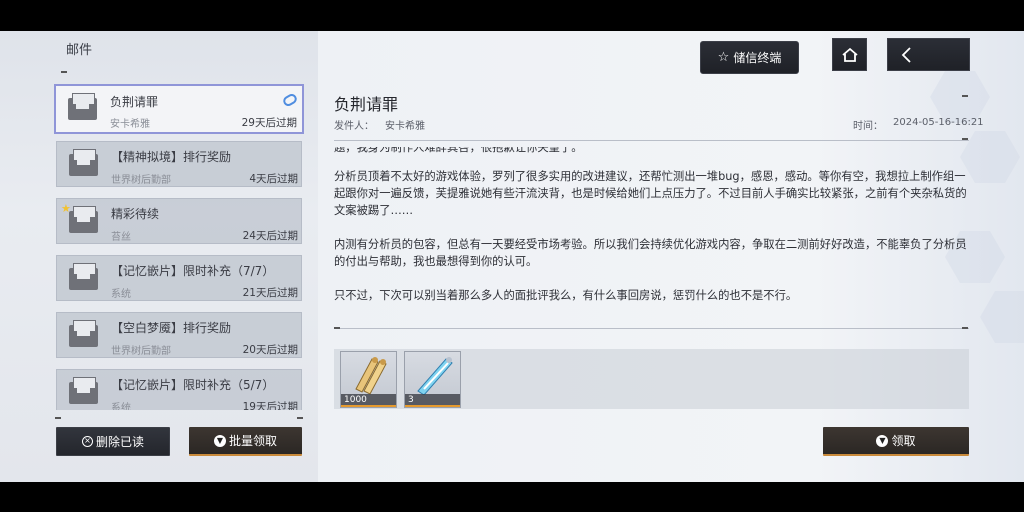 Image resolution: width=1024 pixels, height=512 pixels. I want to click on list-top-marker, so click(64, 72).